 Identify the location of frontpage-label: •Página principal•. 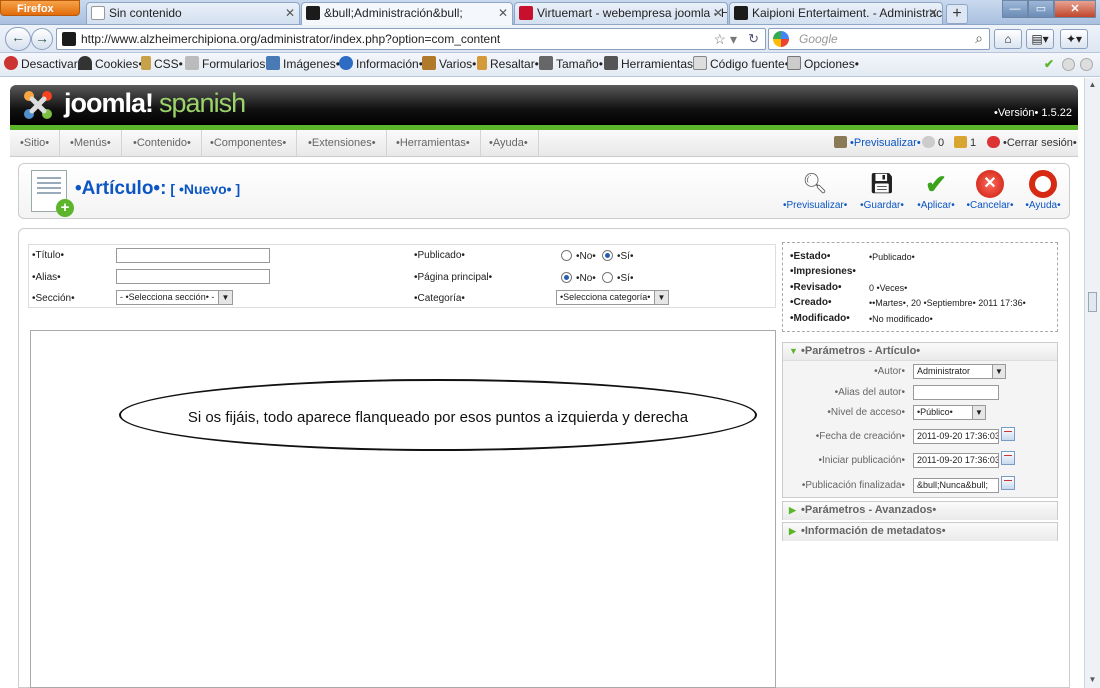
(453, 277).